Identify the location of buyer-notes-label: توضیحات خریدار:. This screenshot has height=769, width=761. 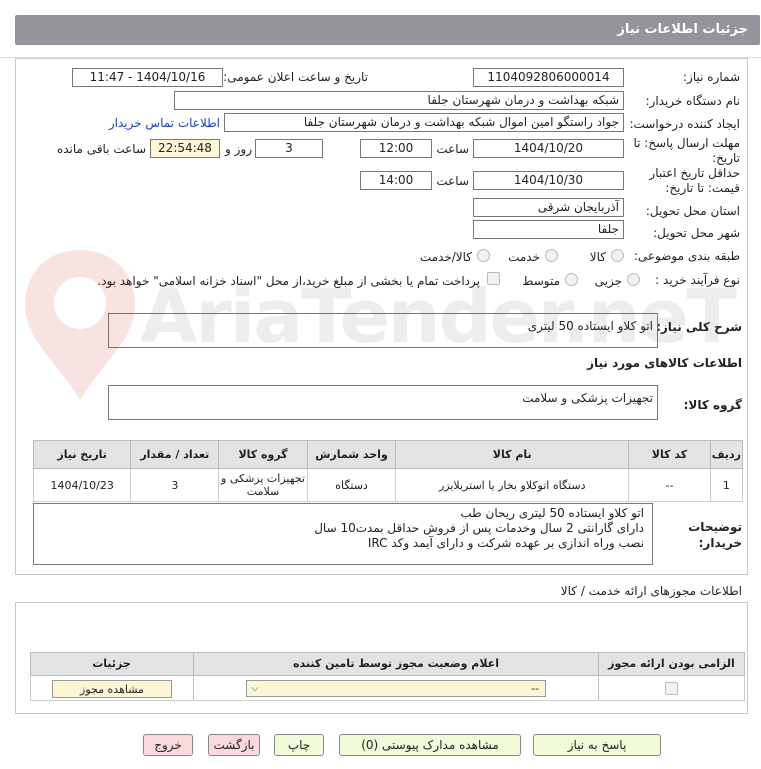
(715, 535).